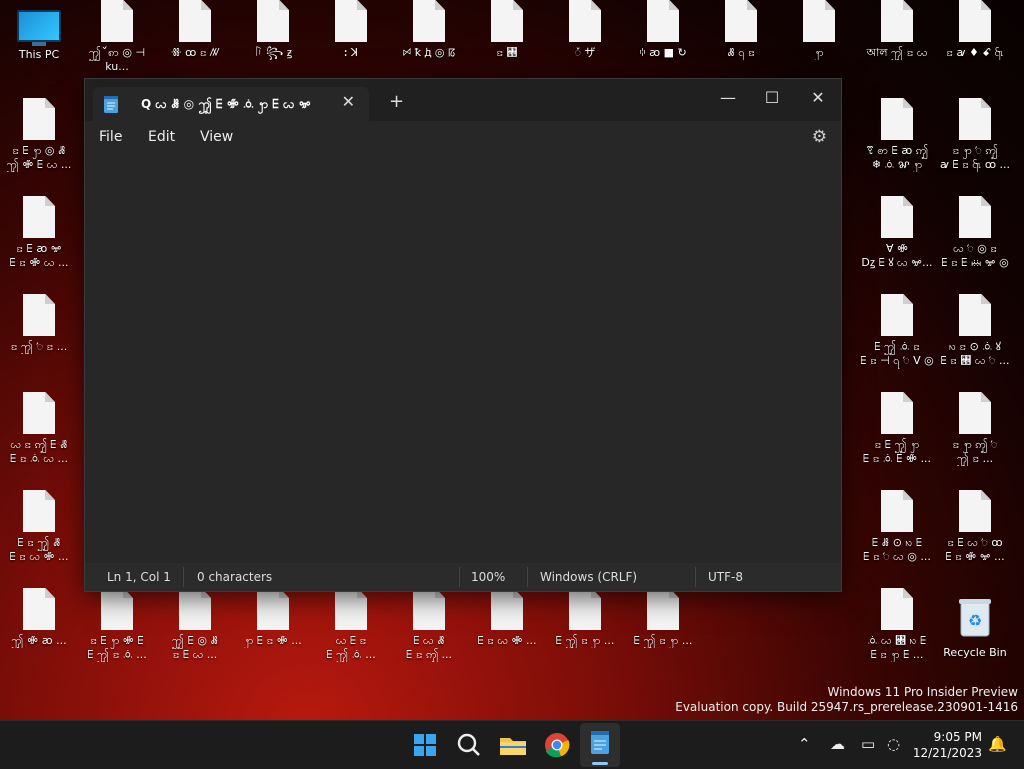 This screenshot has width=1024, height=769. Describe the element at coordinates (893, 744) in the screenshot. I see `network-icon: ◌` at that location.